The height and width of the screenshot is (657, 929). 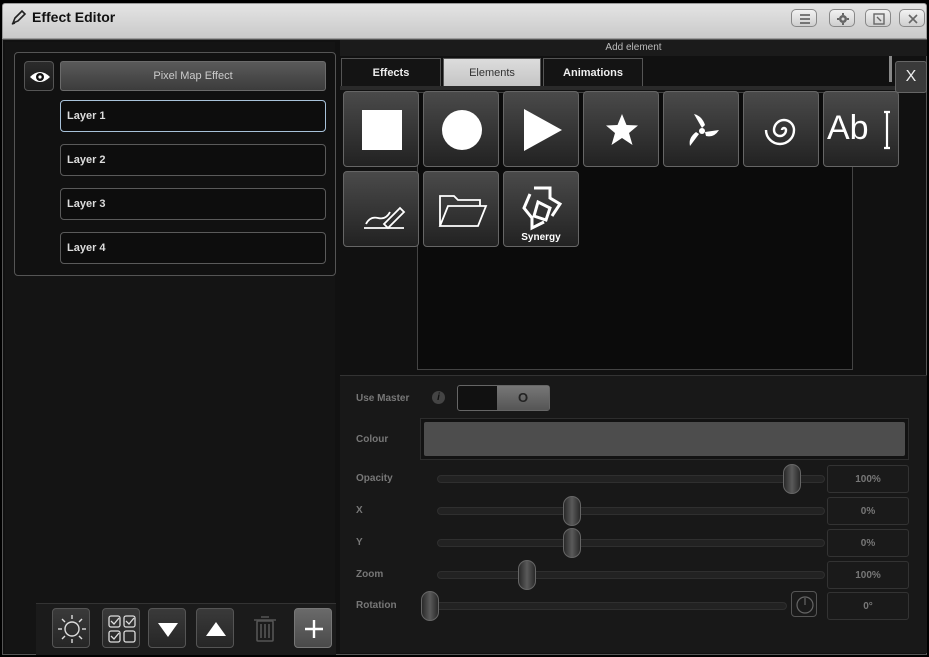 I want to click on y-value: 0%, so click(x=868, y=543).